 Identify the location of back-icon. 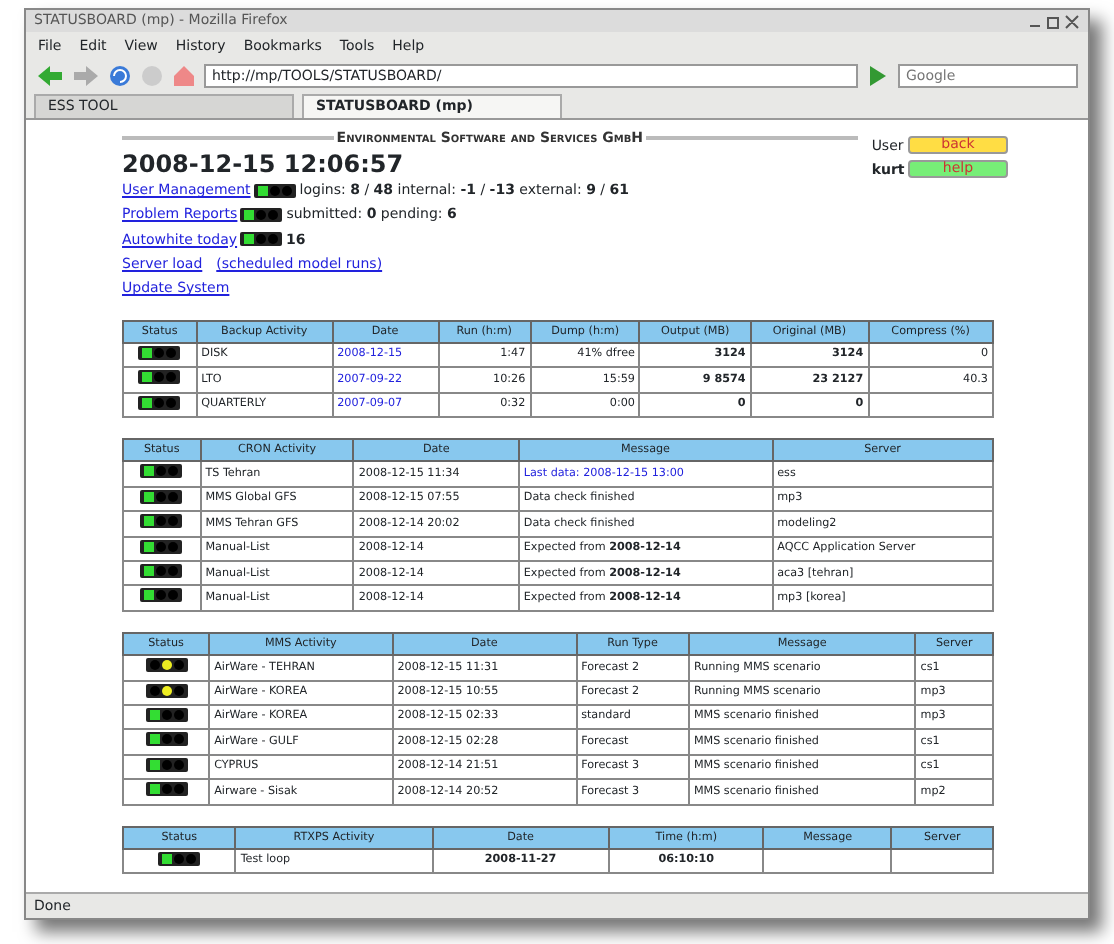
(50, 76).